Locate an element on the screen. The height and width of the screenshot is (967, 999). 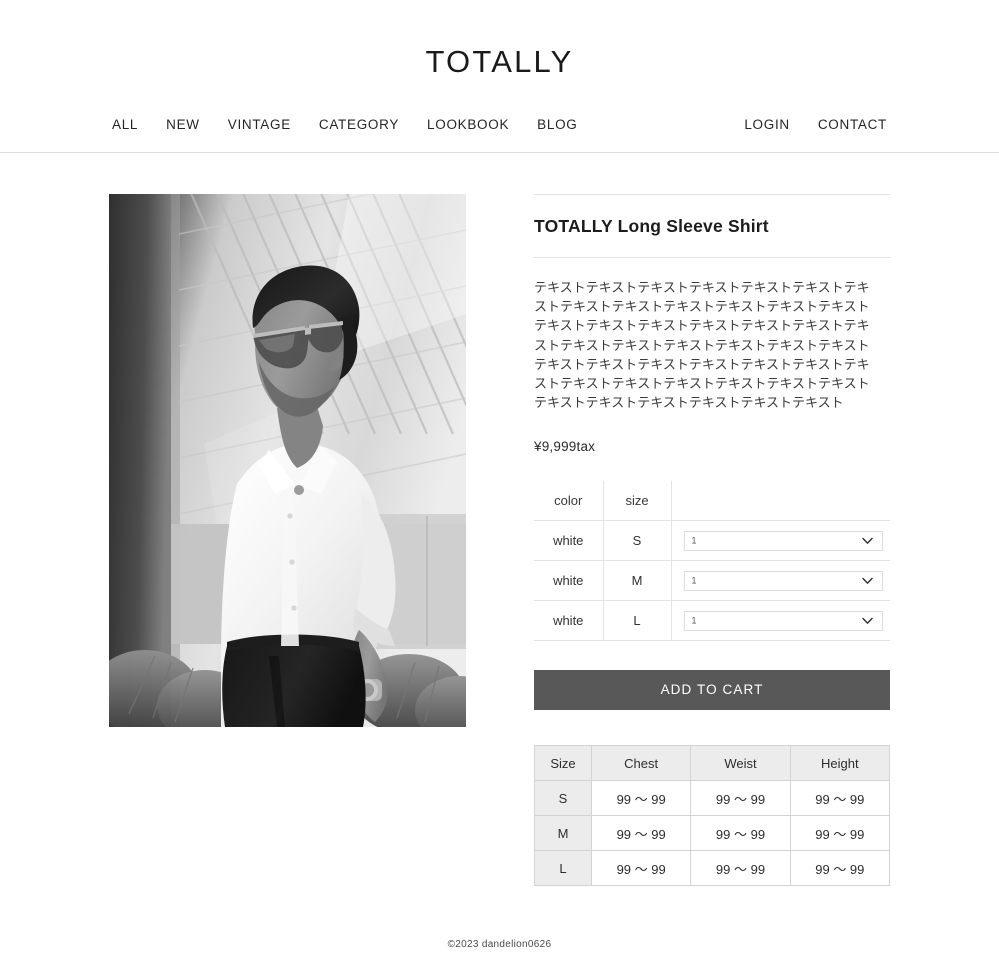
size-chart-row: S 99 〜 99 99 〜 99 99 〜 99 is located at coordinates (712, 798).